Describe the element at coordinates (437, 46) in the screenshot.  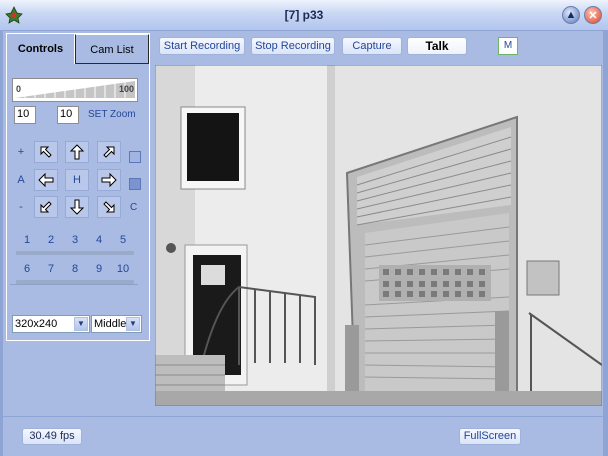
I see `talk-button: Talk` at that location.